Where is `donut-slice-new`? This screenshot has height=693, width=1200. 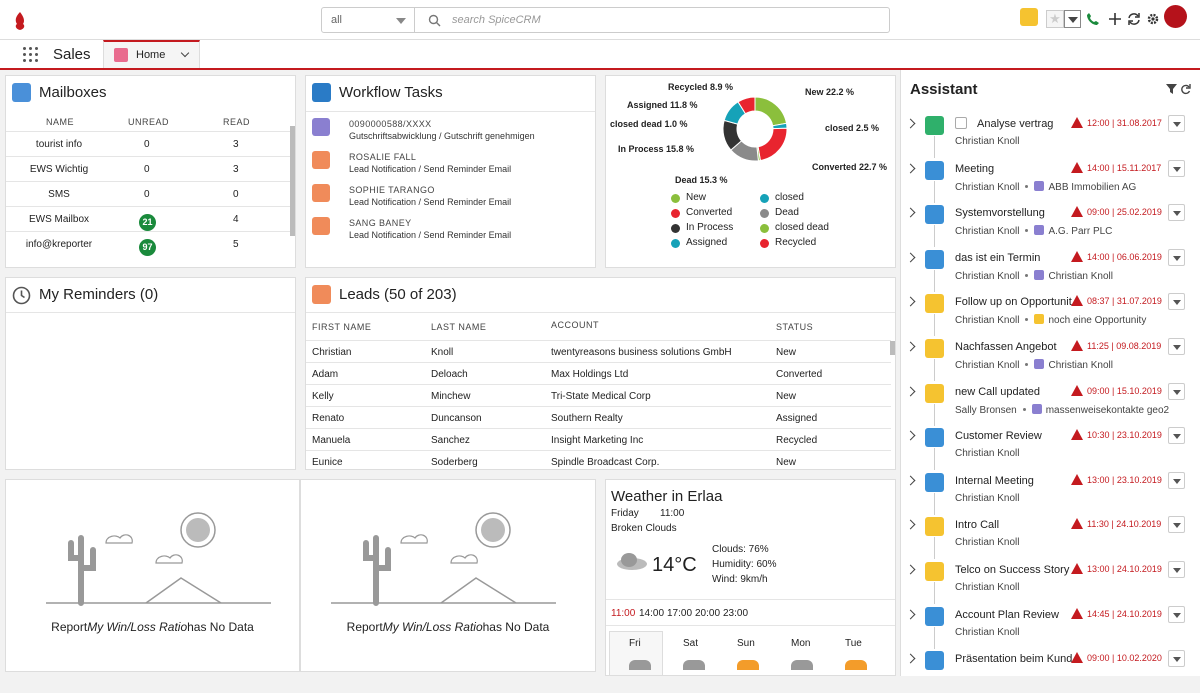 donut-slice-new is located at coordinates (771, 111).